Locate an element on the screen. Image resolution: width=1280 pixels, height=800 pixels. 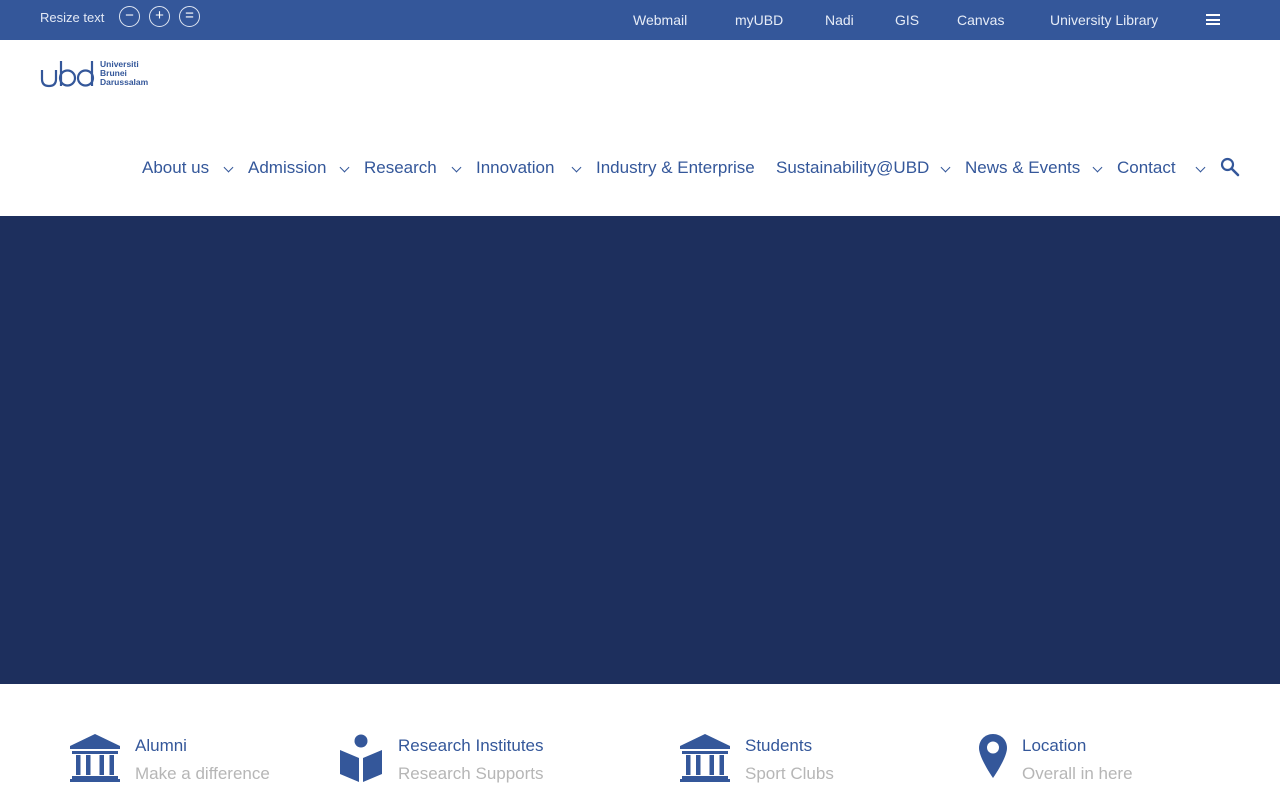
quick-link-alumni-subtitle: Make a difference is located at coordinates (202, 774).